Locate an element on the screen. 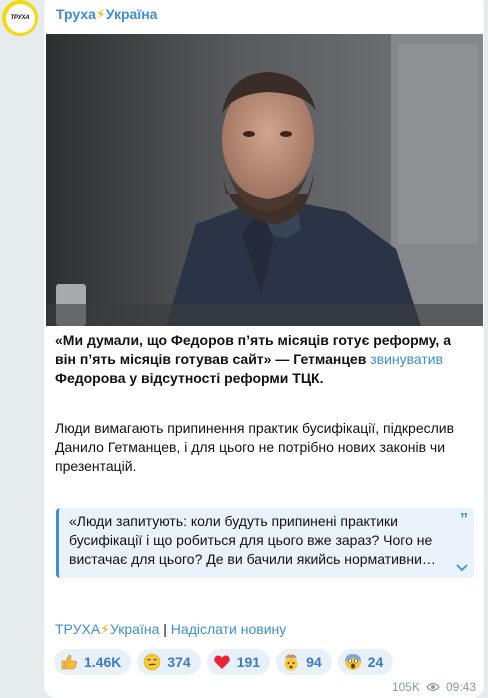 This screenshot has width=488, height=698. footer-links: ТРУХА⚡Україна | Надіслати новину is located at coordinates (170, 629).